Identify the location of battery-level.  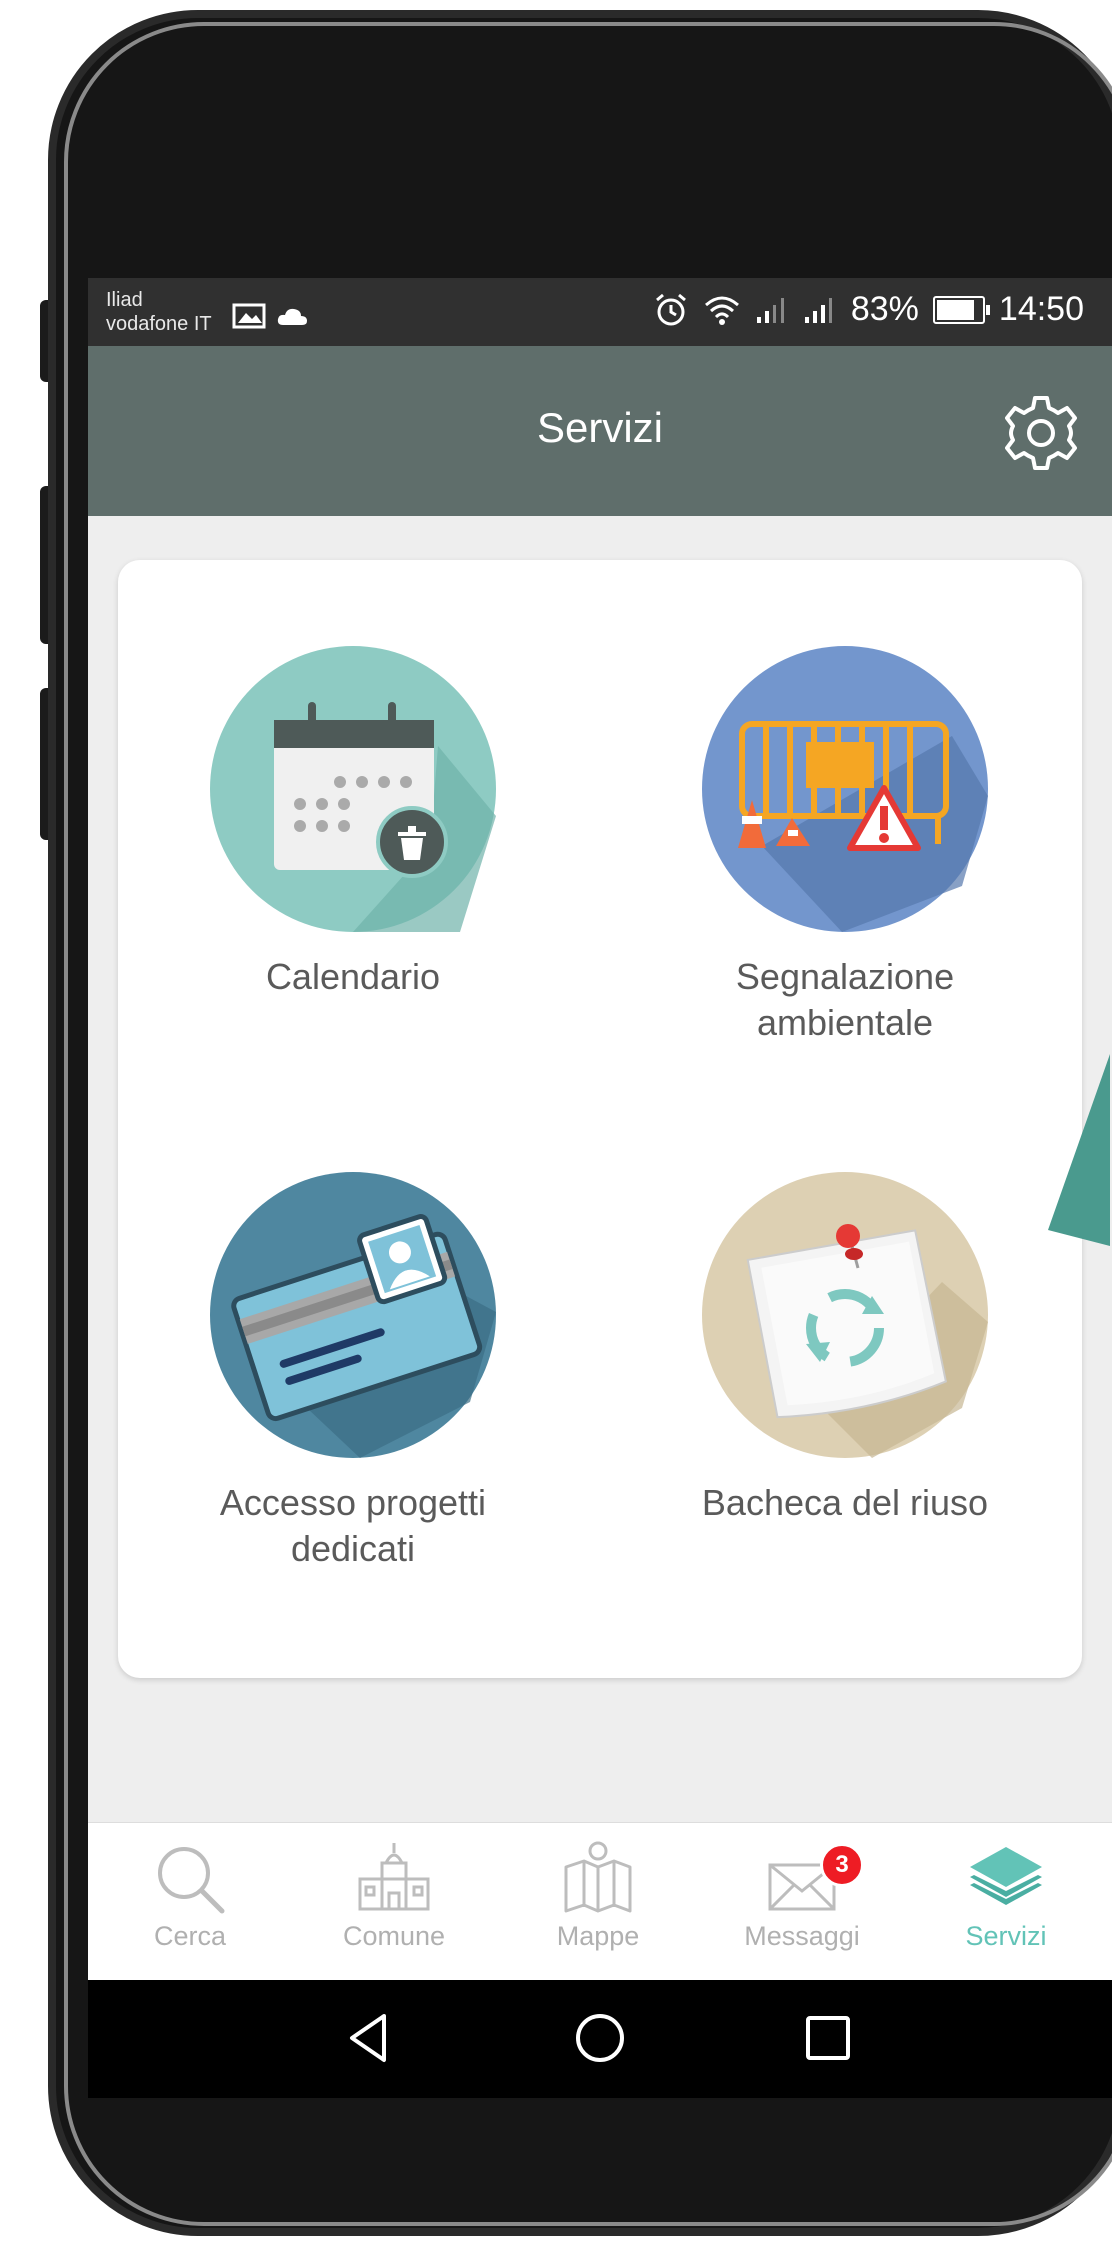
(955, 309).